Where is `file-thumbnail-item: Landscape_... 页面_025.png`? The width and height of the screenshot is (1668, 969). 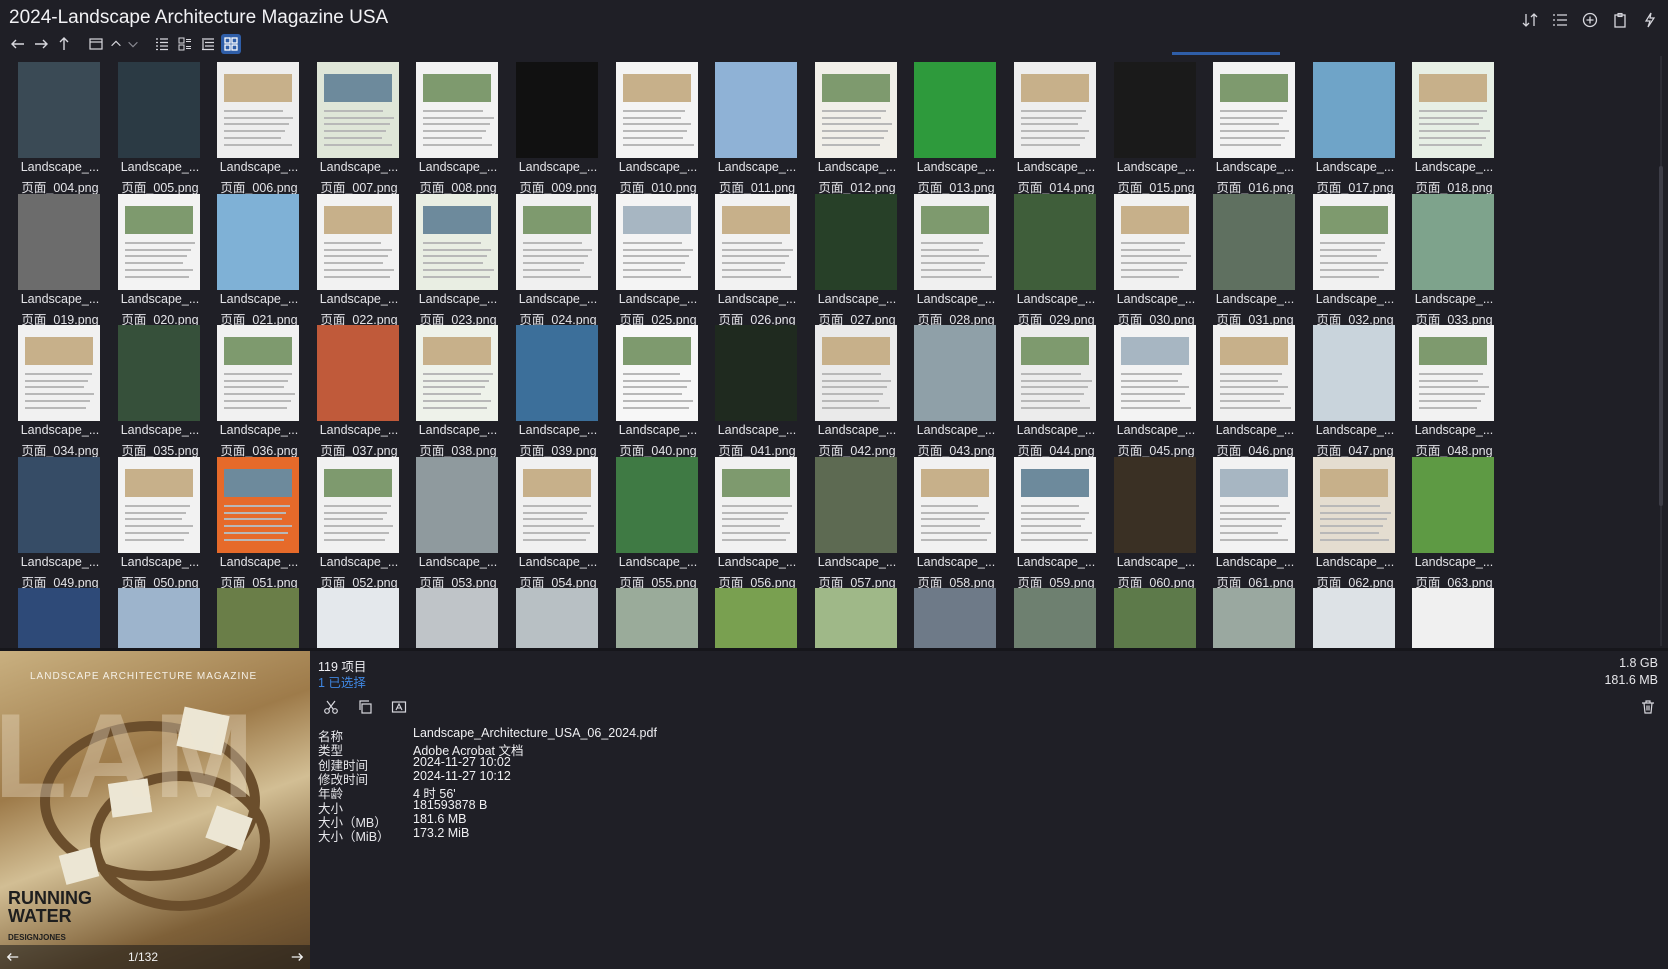 file-thumbnail-item: Landscape_... 页面_025.png is located at coordinates (648, 257).